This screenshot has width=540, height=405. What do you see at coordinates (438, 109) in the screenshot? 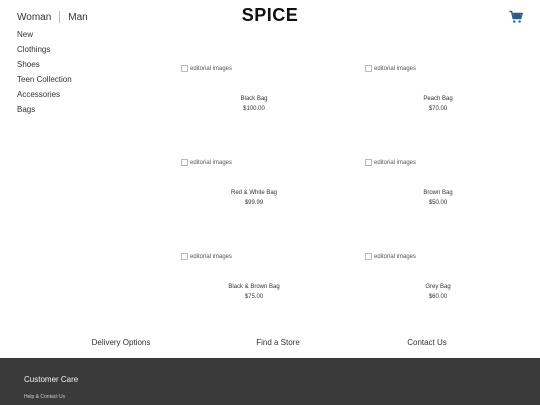
I see `product-price: $70.00` at bounding box center [438, 109].